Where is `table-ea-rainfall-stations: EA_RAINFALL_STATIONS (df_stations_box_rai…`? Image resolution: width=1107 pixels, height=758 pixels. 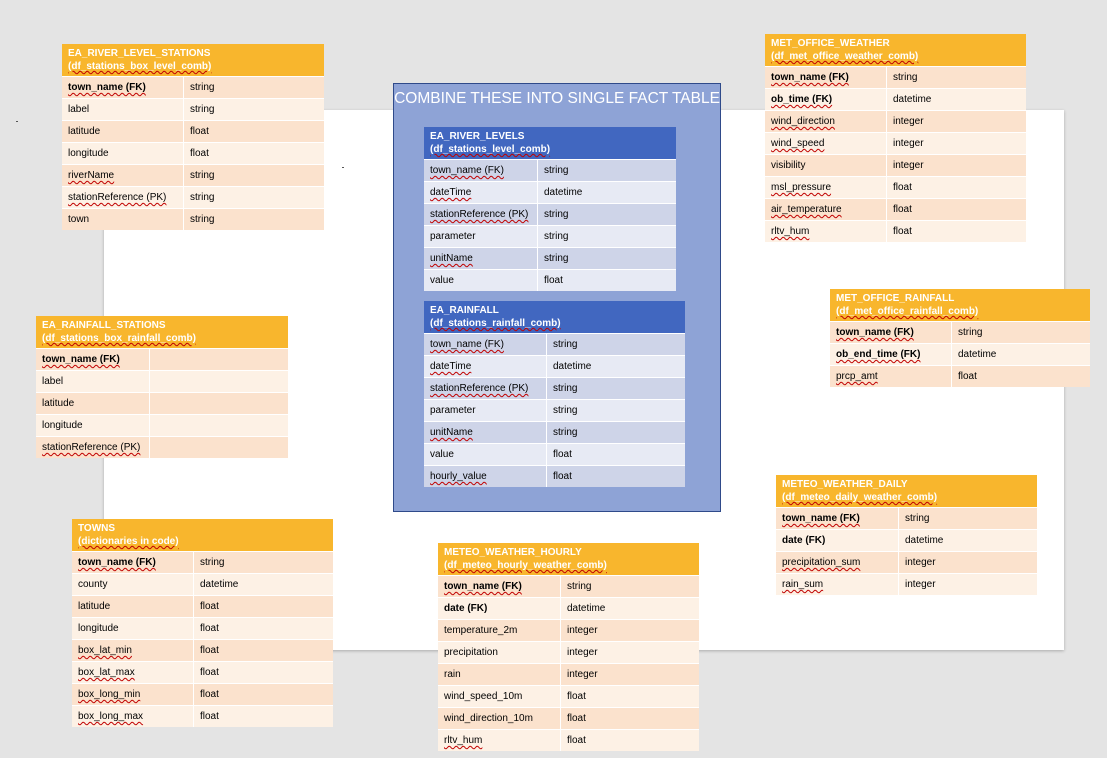
table-ea-rainfall-stations: EA_RAINFALL_STATIONS (df_stations_box_rai… is located at coordinates (162, 387).